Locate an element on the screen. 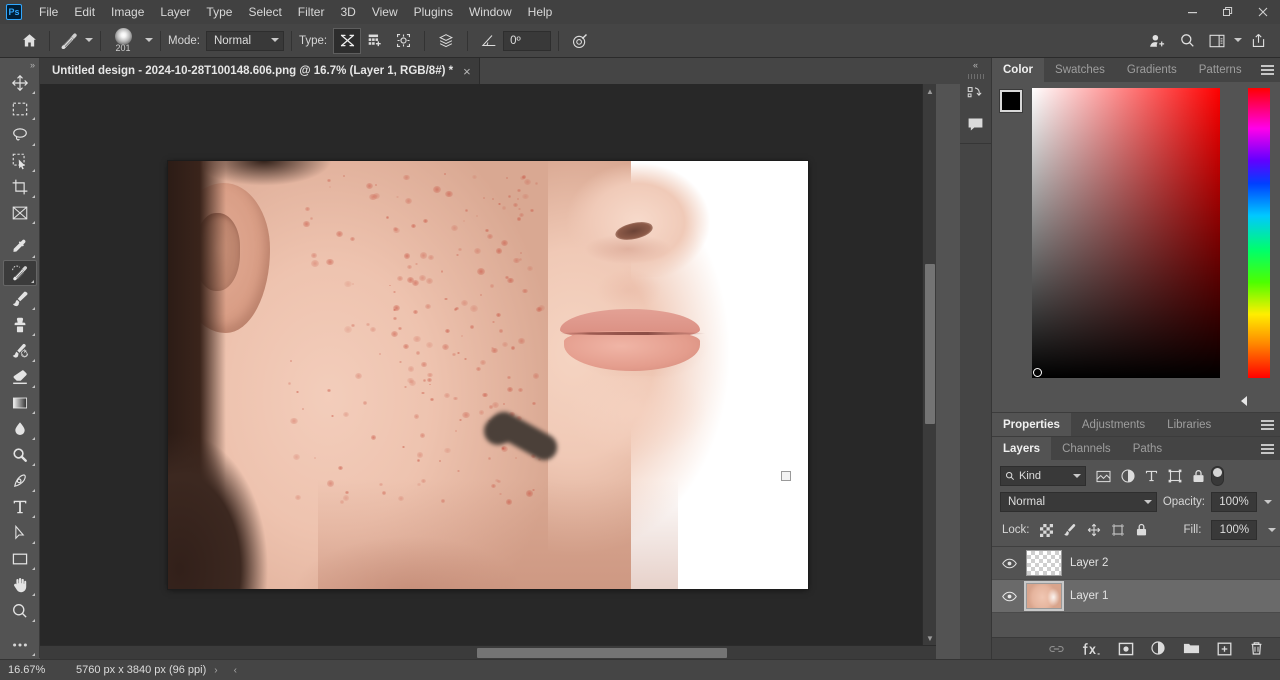 This screenshot has height=680, width=1280. tab-gradients: Gradients is located at coordinates (1151, 70).